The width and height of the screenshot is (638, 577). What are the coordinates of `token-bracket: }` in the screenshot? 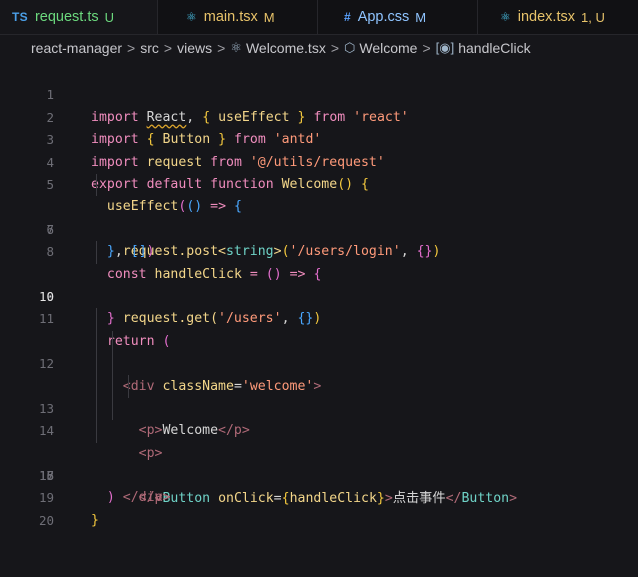 It's located at (95, 520).